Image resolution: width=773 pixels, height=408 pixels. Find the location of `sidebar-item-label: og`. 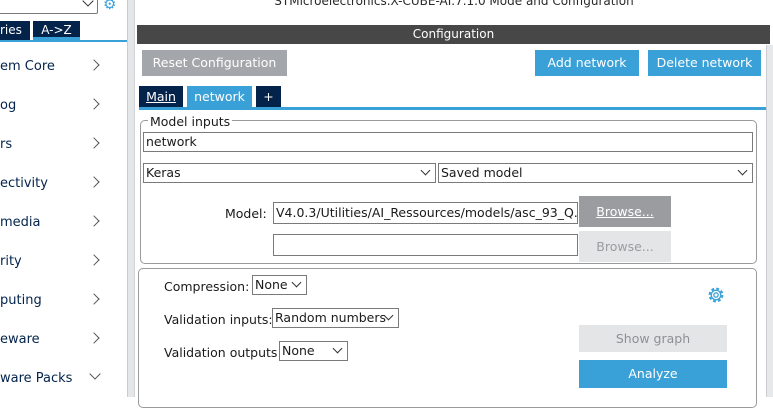

sidebar-item-label: og is located at coordinates (8, 105).